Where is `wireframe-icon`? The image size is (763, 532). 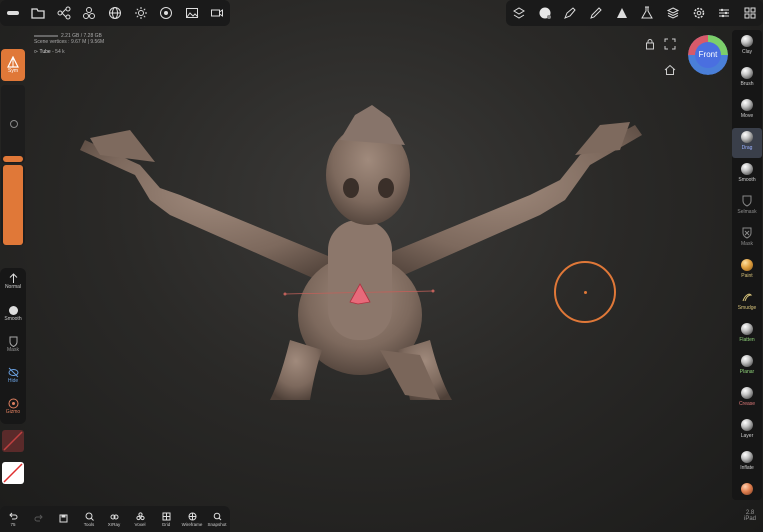 wireframe-icon is located at coordinates (192, 516).